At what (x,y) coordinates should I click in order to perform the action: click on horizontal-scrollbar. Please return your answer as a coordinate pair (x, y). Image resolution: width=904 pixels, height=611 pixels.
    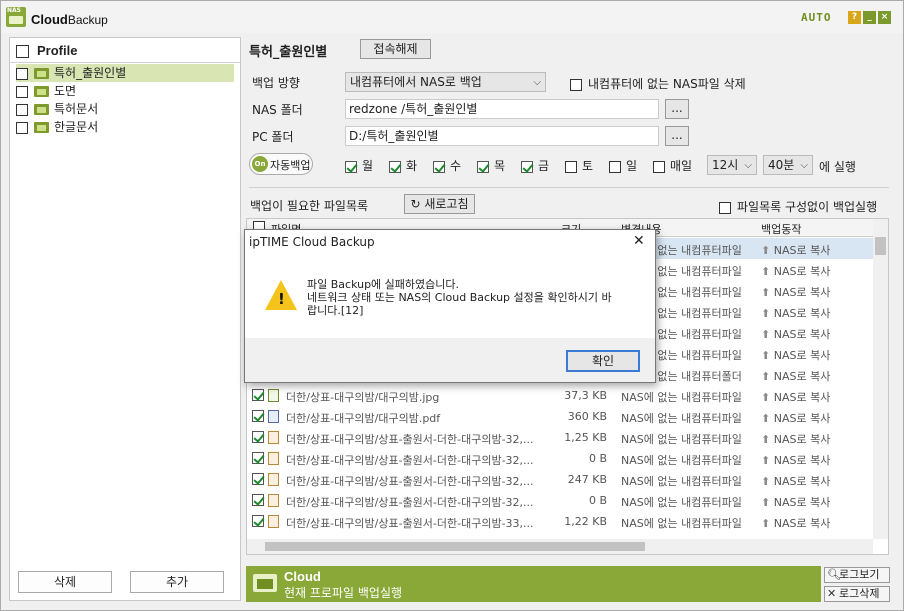
    Looking at the image, I should click on (560, 546).